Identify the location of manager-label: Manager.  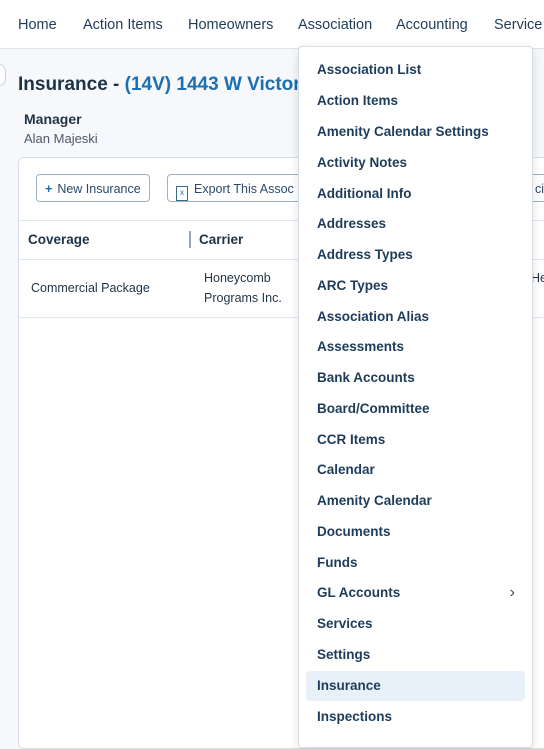
(53, 119).